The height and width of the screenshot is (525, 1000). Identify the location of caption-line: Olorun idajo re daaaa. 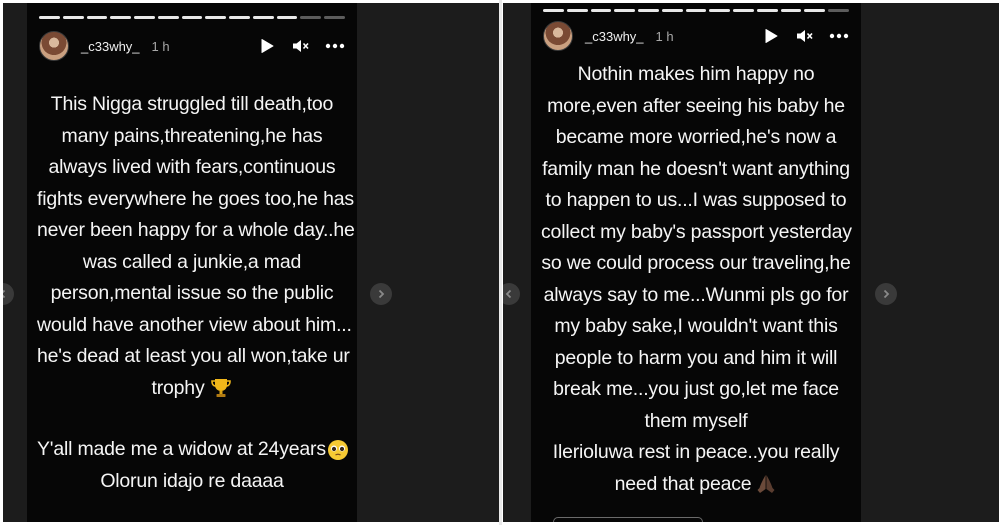
(192, 480).